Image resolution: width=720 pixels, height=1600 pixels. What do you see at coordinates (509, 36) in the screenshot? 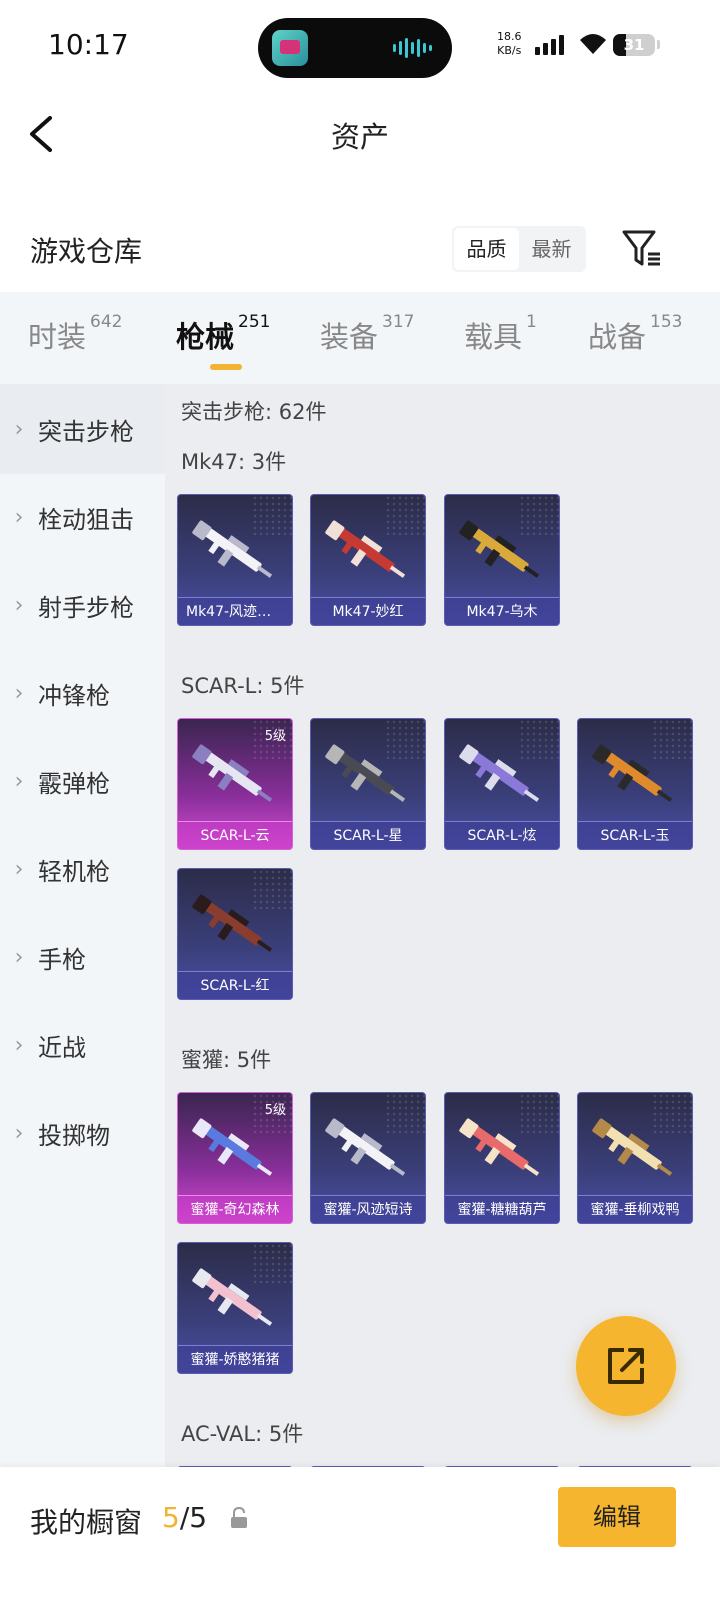
I see `net-speed-value: 18.6` at bounding box center [509, 36].